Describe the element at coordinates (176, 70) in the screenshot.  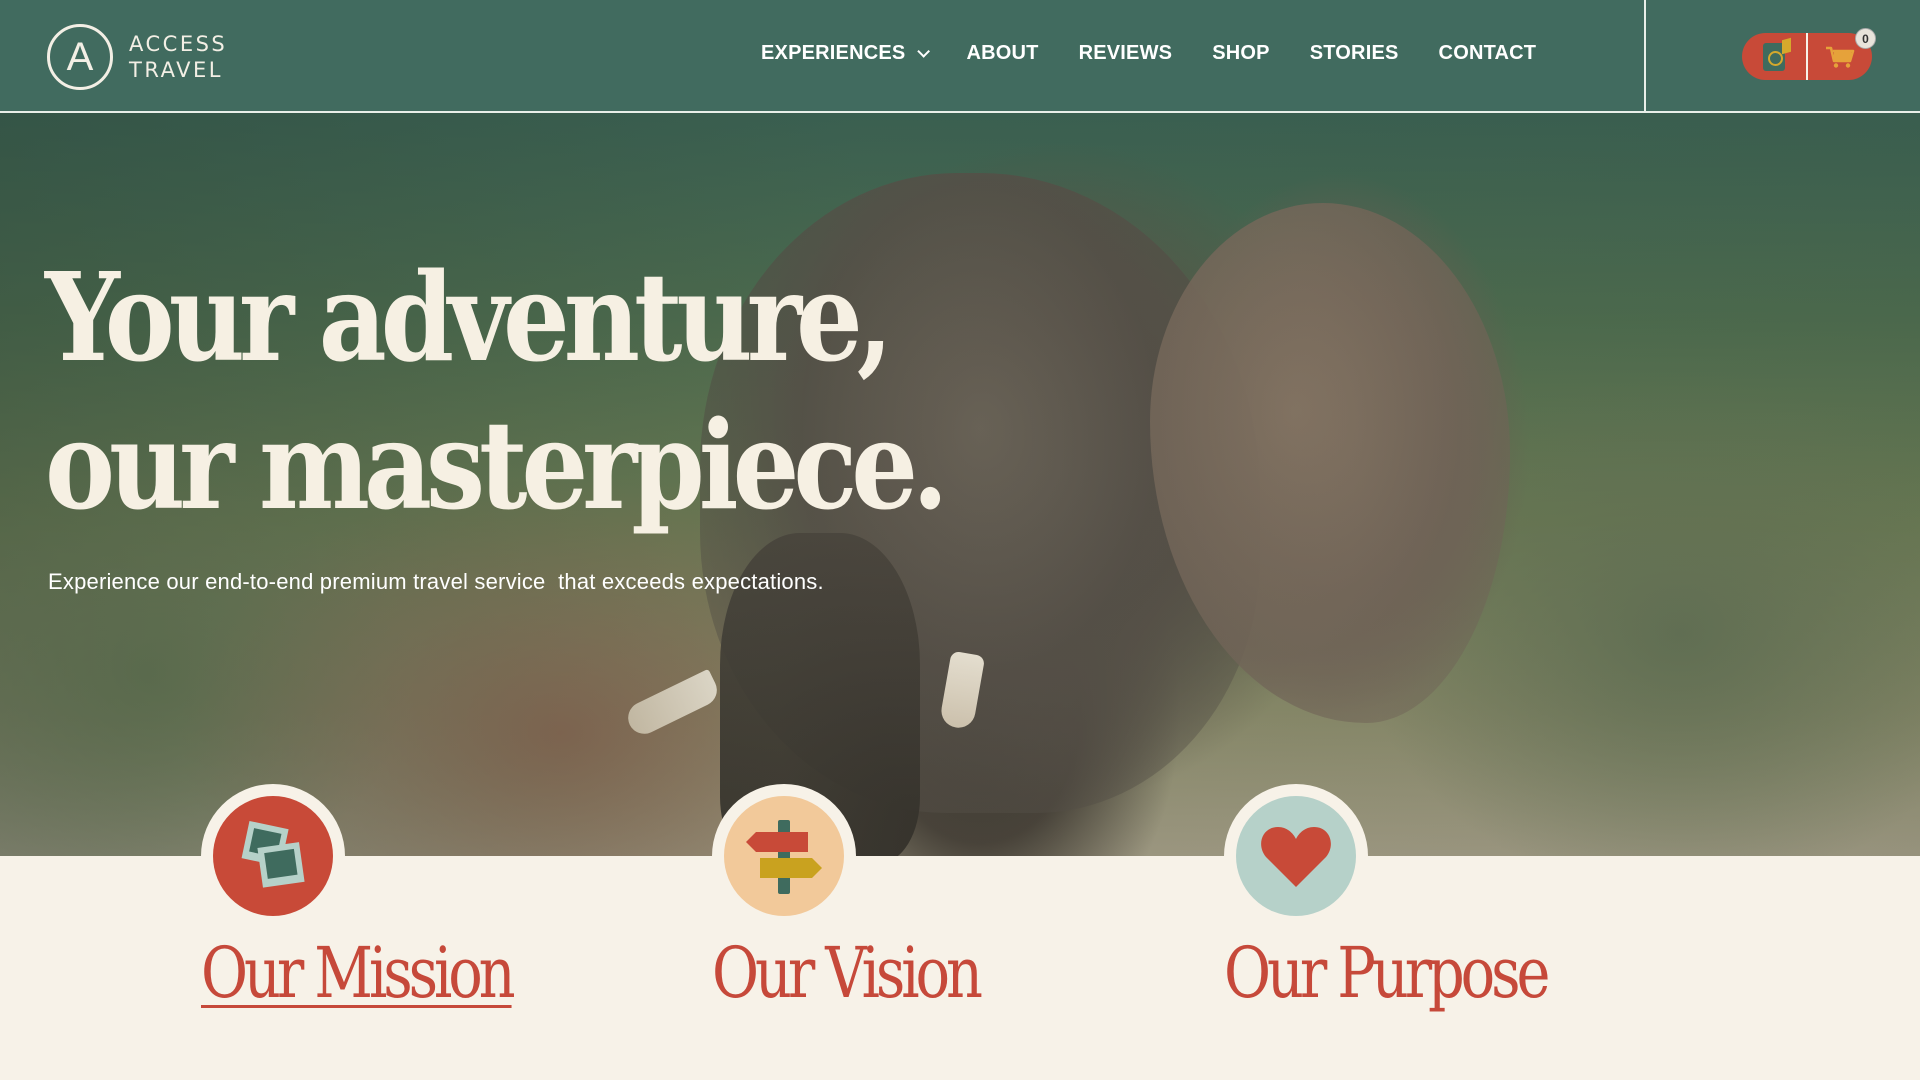
I see `brand-line-2: TRAVEL` at that location.